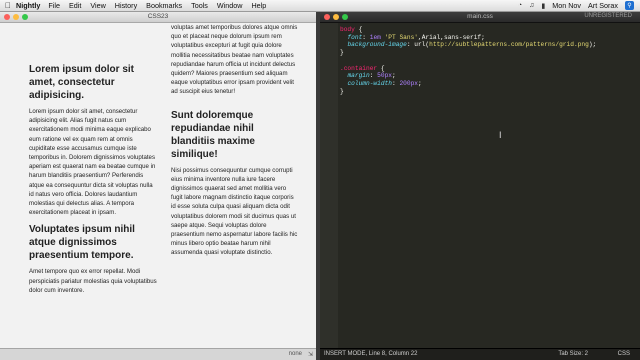  Describe the element at coordinates (329, 186) in the screenshot. I see `line-gutter` at that location.